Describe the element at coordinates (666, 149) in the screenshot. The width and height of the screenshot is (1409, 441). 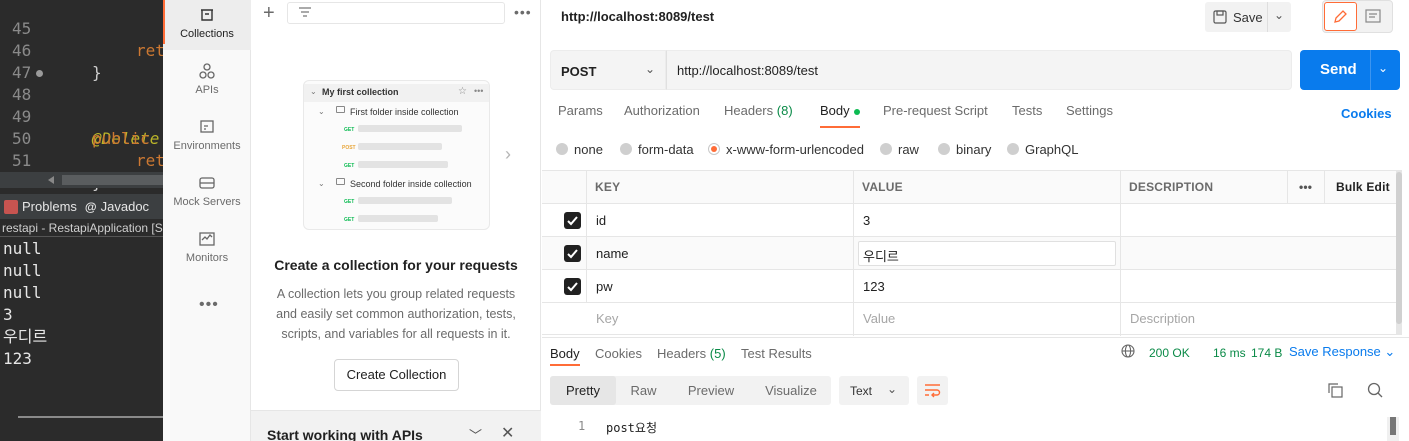
I see `body-type-label: form-data` at that location.